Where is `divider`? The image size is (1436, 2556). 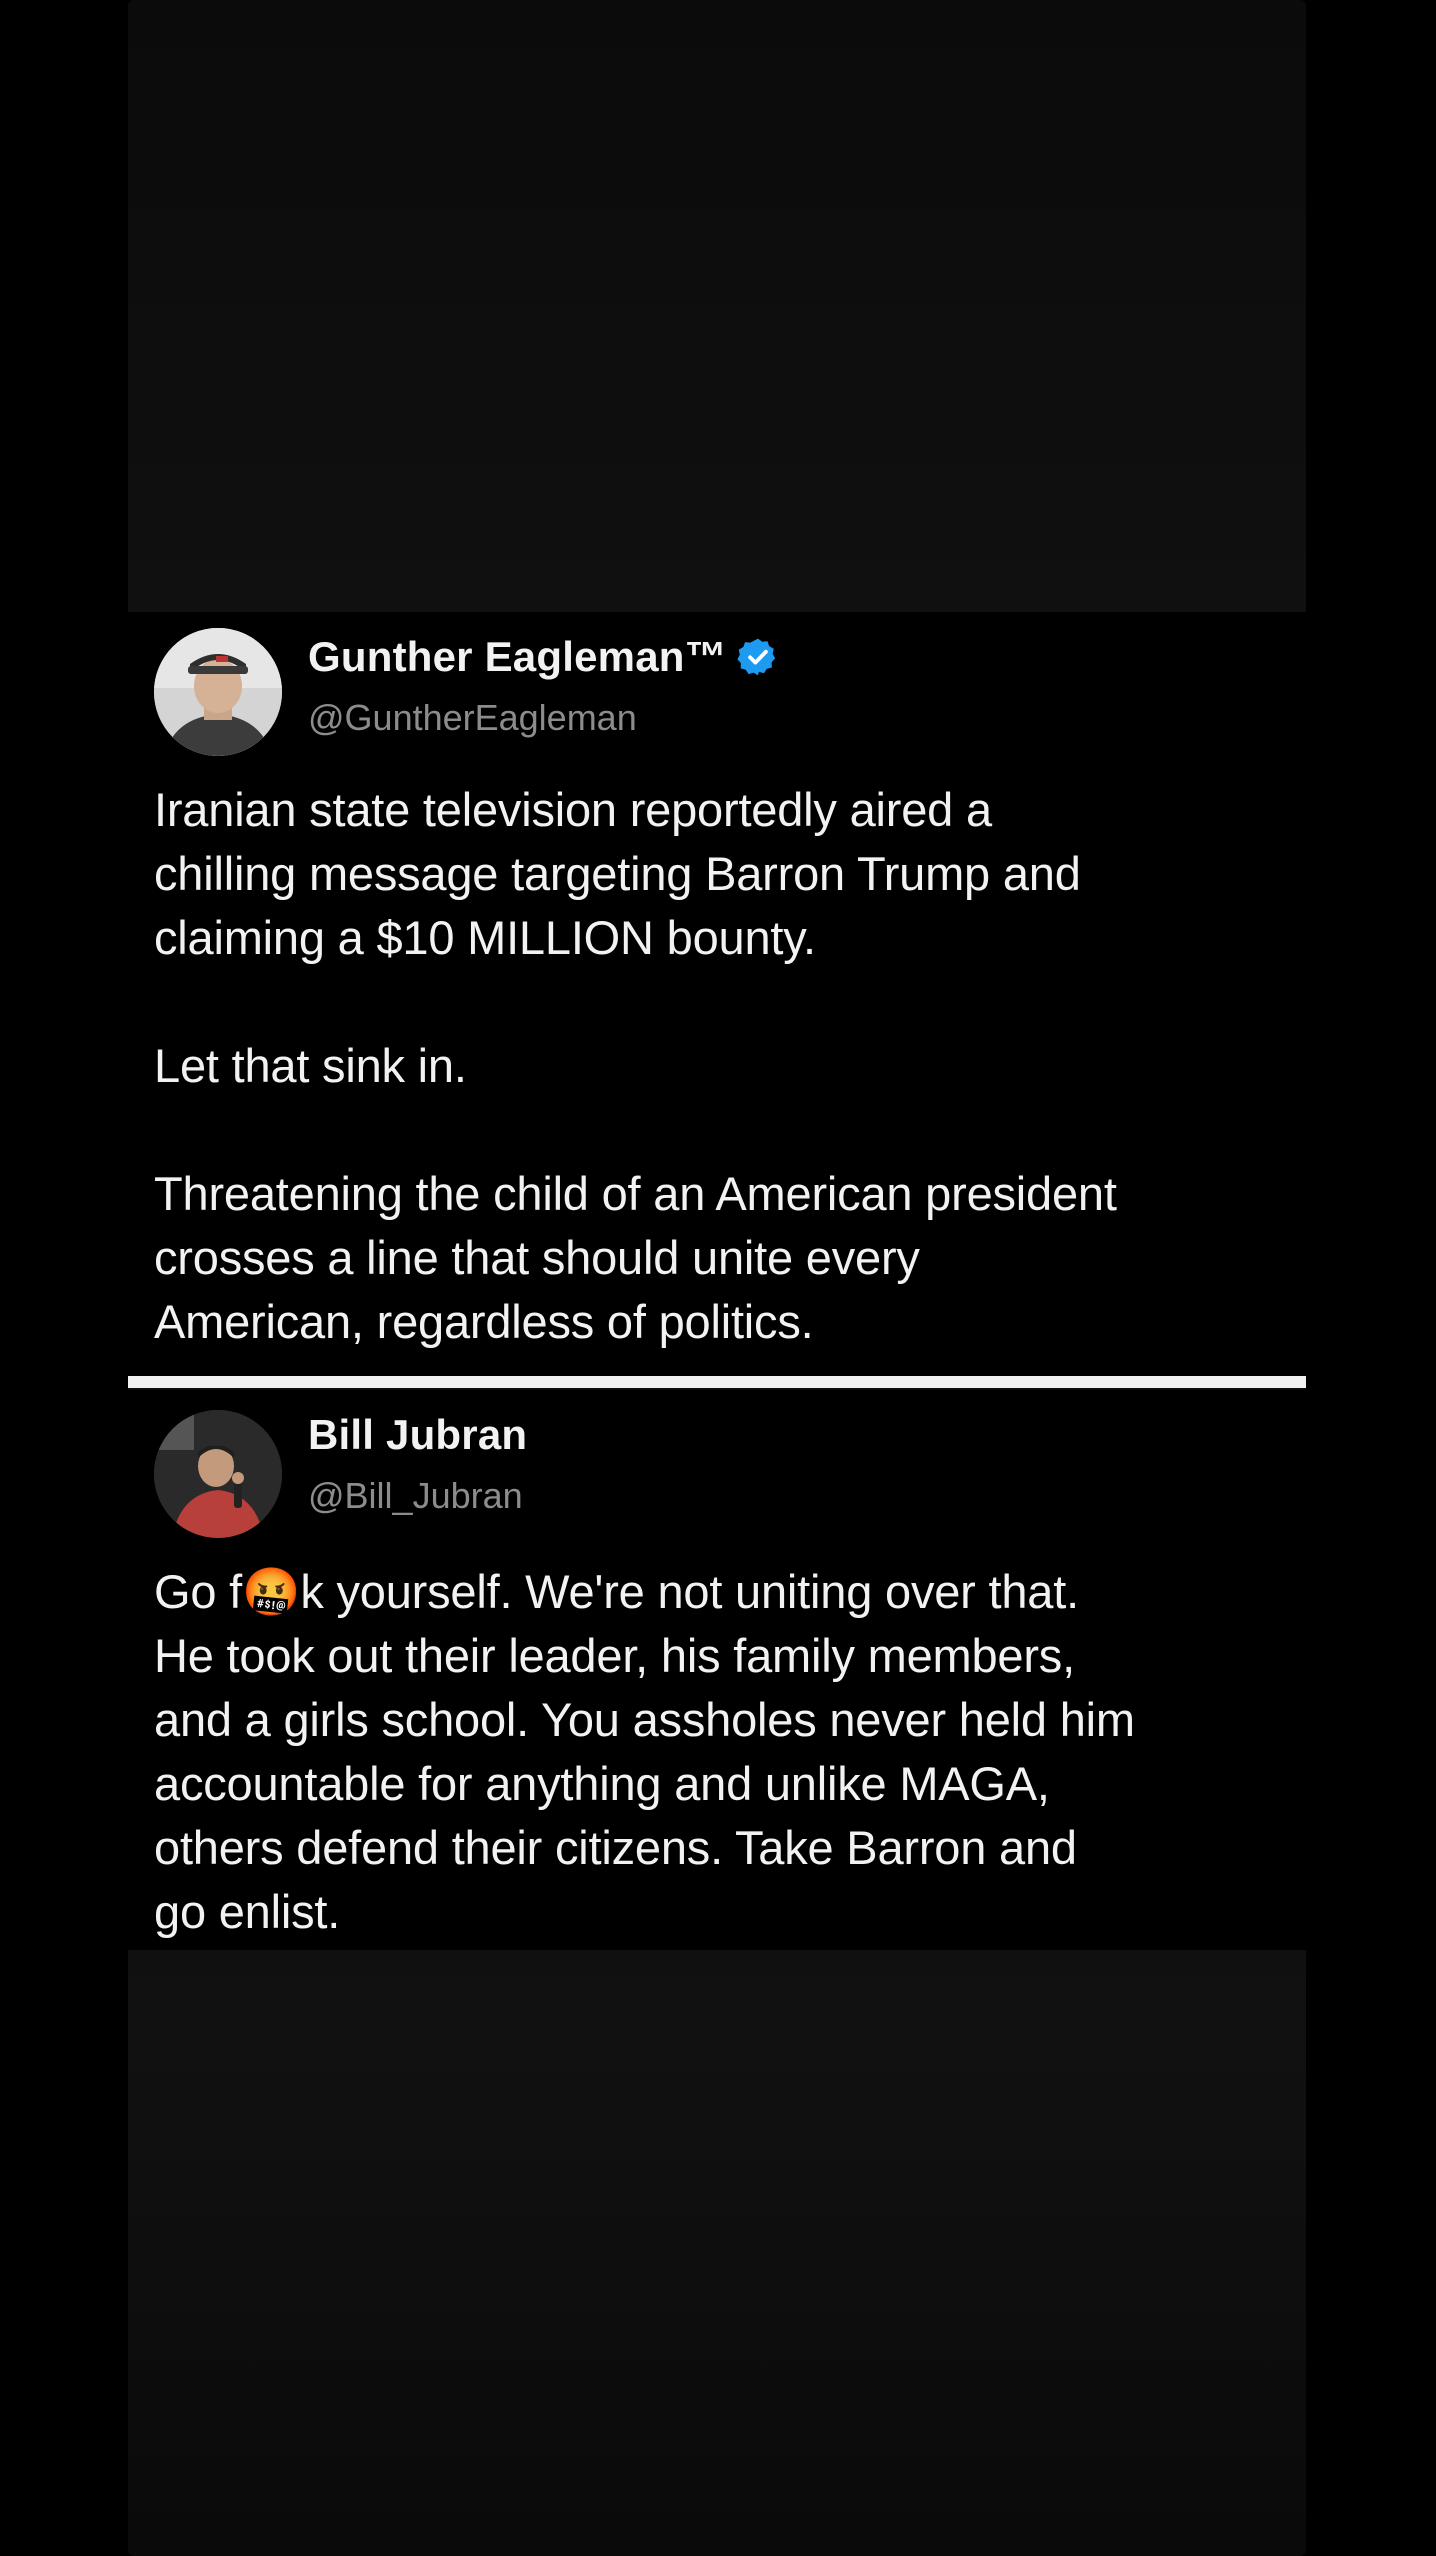 divider is located at coordinates (717, 1382).